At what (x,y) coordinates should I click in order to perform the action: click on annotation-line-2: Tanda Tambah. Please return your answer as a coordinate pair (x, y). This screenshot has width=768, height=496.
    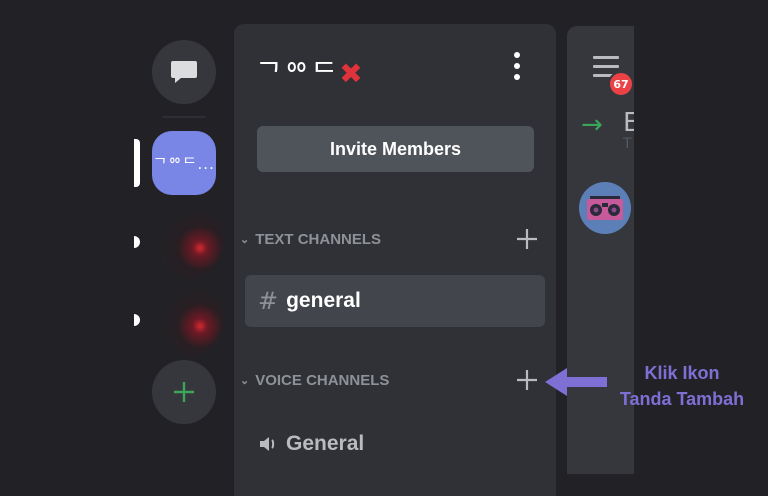
    Looking at the image, I should click on (682, 399).